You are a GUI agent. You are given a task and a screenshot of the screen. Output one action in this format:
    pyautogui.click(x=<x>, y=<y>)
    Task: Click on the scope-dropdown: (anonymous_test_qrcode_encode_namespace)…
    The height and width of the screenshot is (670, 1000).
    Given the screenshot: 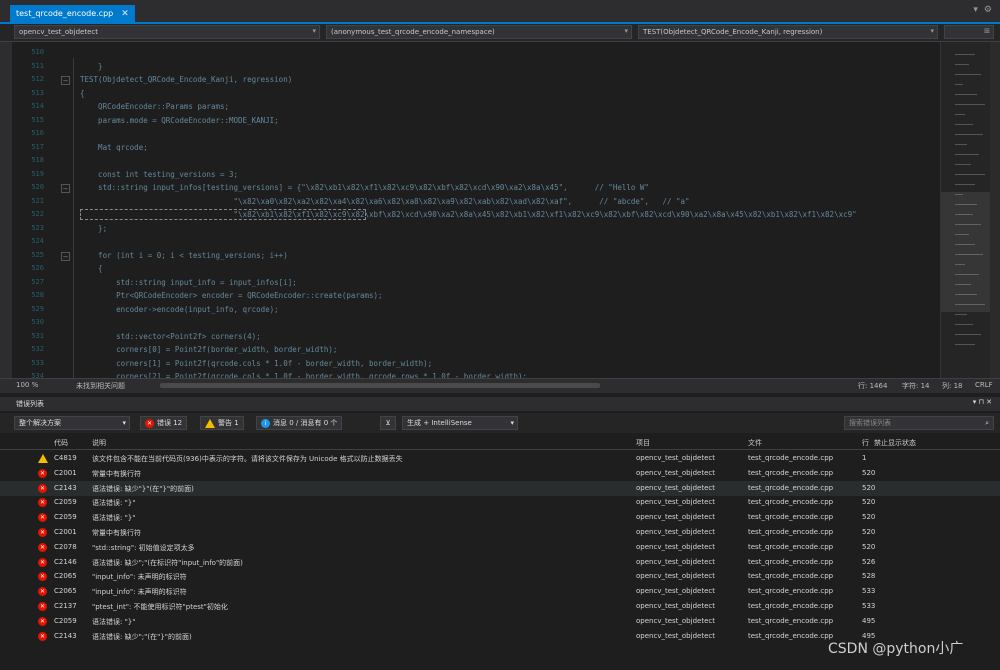 What is the action you would take?
    pyautogui.click(x=479, y=32)
    